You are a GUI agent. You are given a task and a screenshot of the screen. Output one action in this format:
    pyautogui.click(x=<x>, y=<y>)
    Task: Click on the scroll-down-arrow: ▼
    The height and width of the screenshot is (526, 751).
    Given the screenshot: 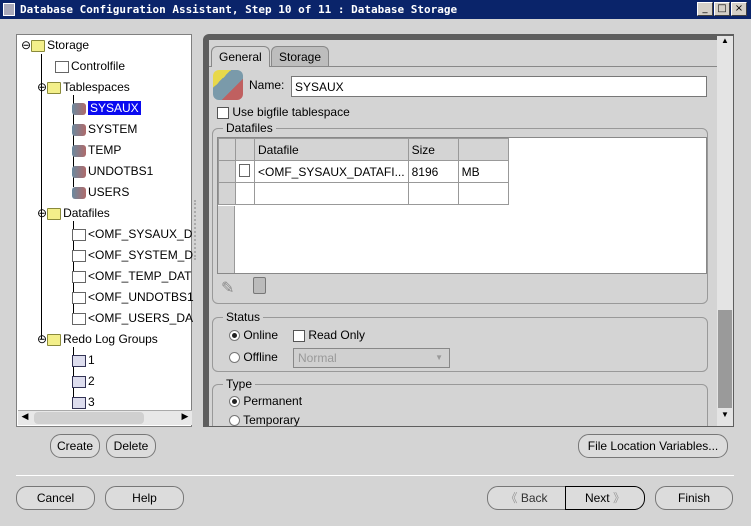 What is the action you would take?
    pyautogui.click(x=725, y=417)
    